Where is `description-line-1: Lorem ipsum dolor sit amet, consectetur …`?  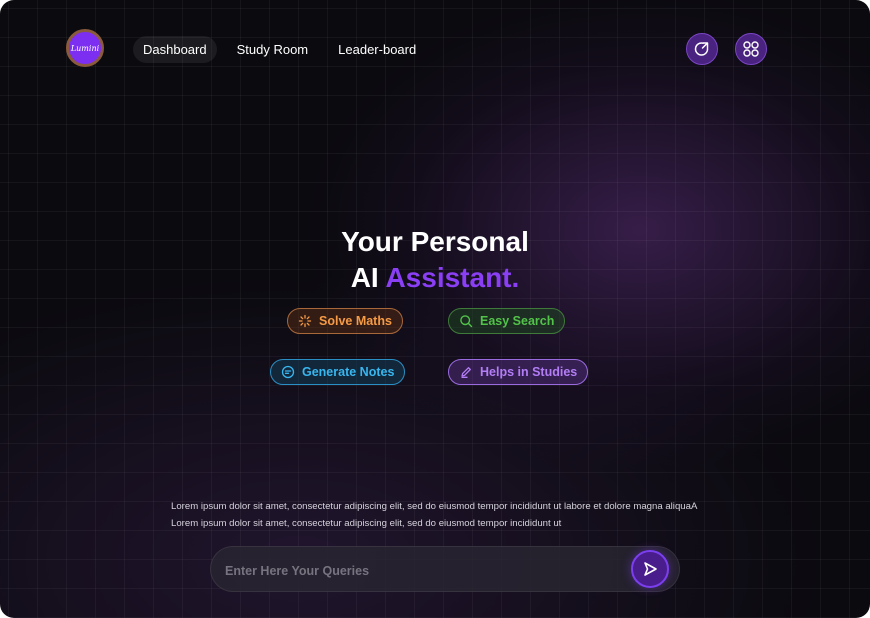 description-line-1: Lorem ipsum dolor sit amet, consectetur … is located at coordinates (434, 506).